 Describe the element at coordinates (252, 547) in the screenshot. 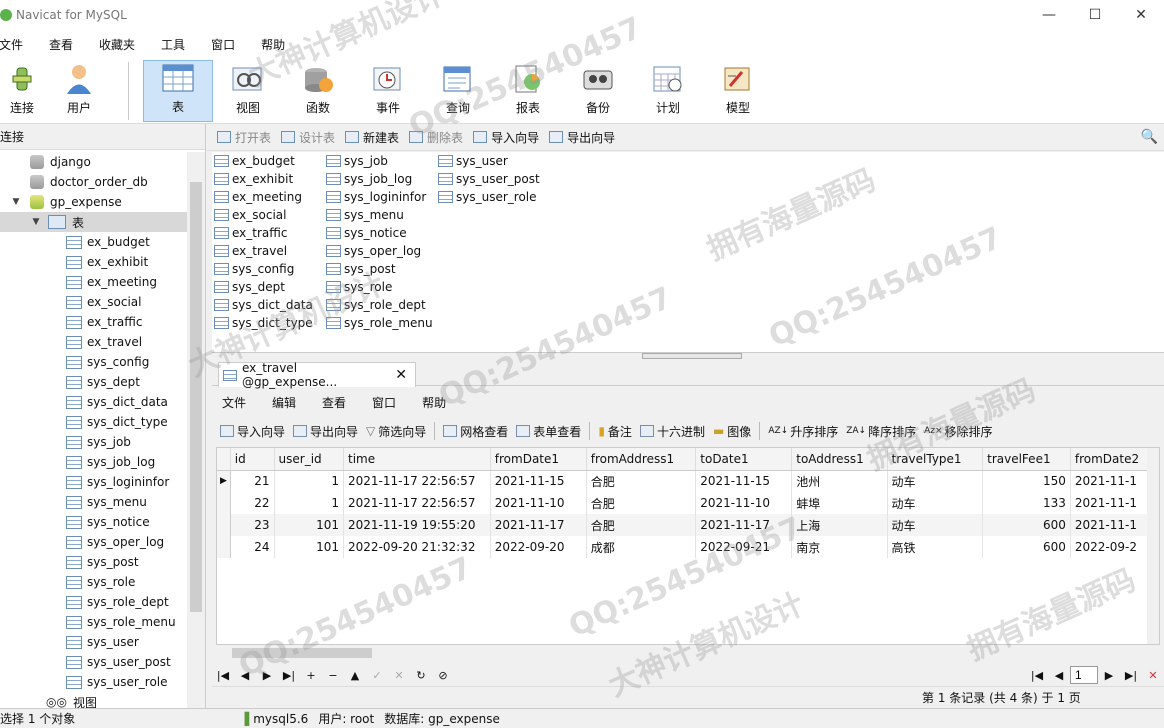

I see `table-cell: 24` at that location.